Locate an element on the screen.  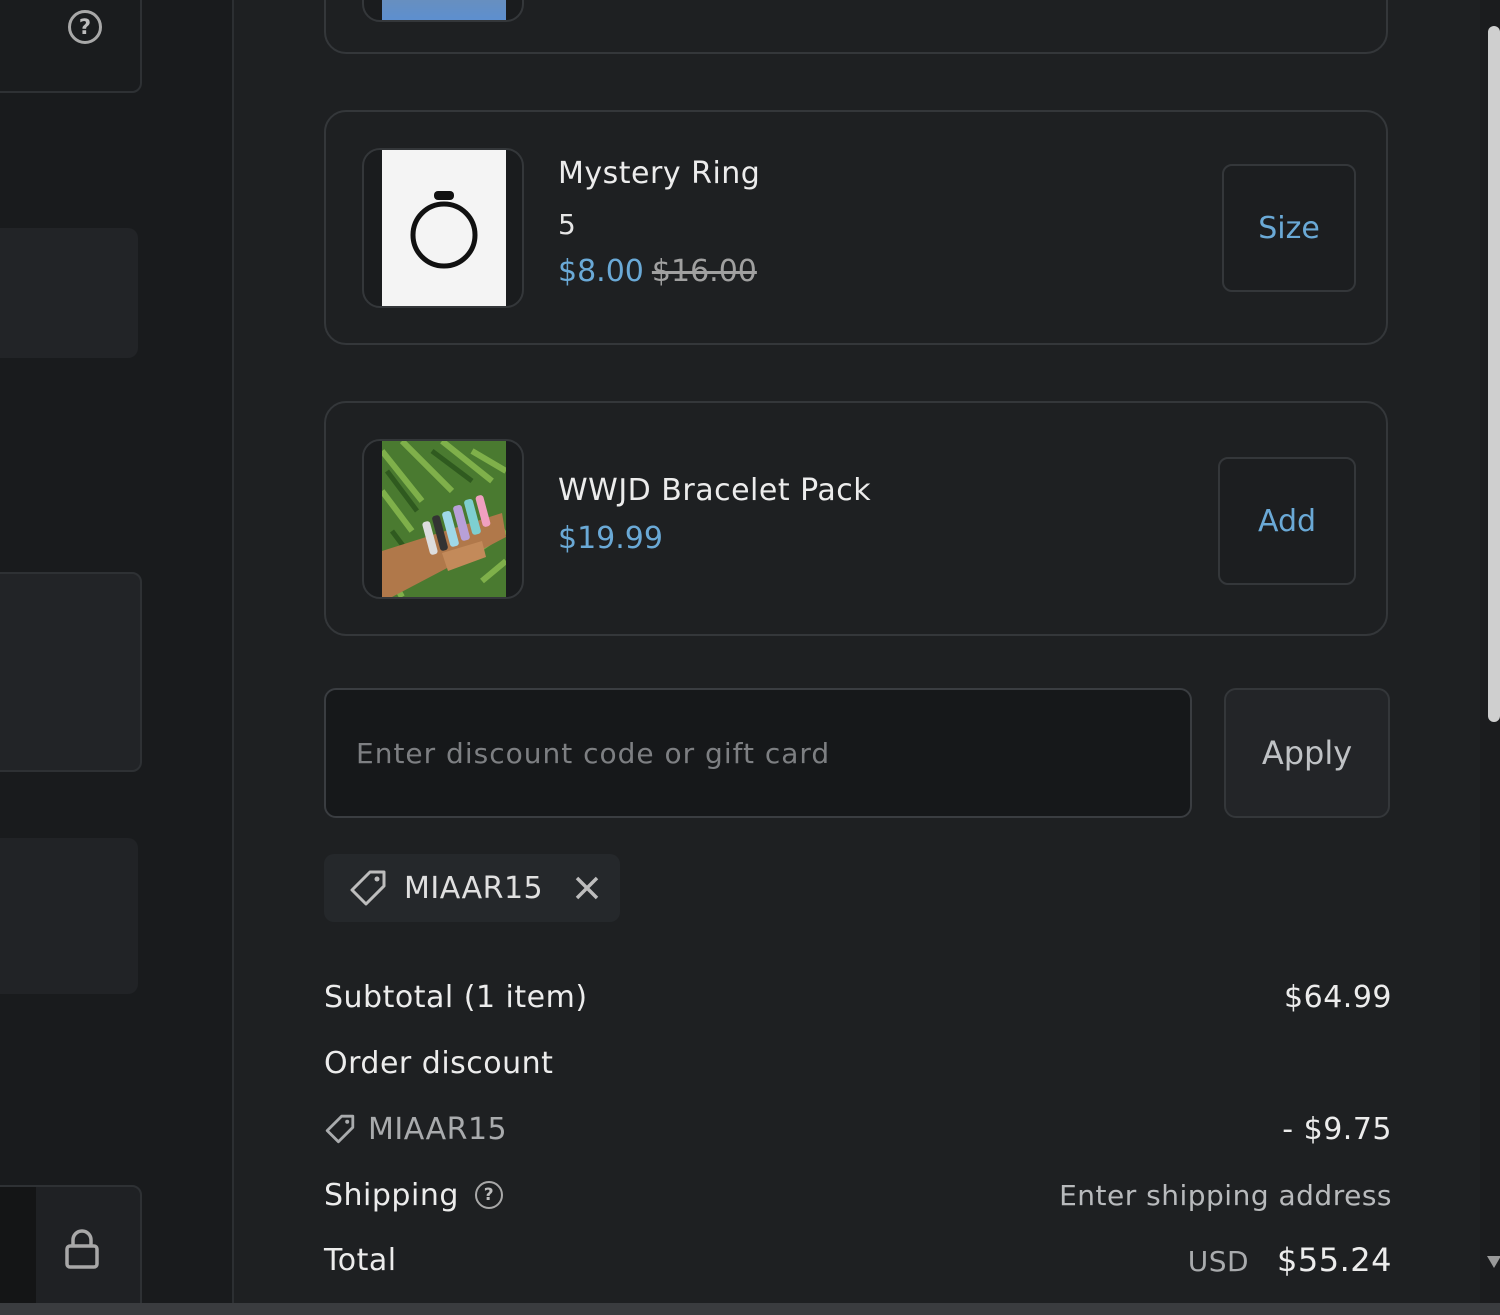
ring-image is located at coordinates (444, 228).